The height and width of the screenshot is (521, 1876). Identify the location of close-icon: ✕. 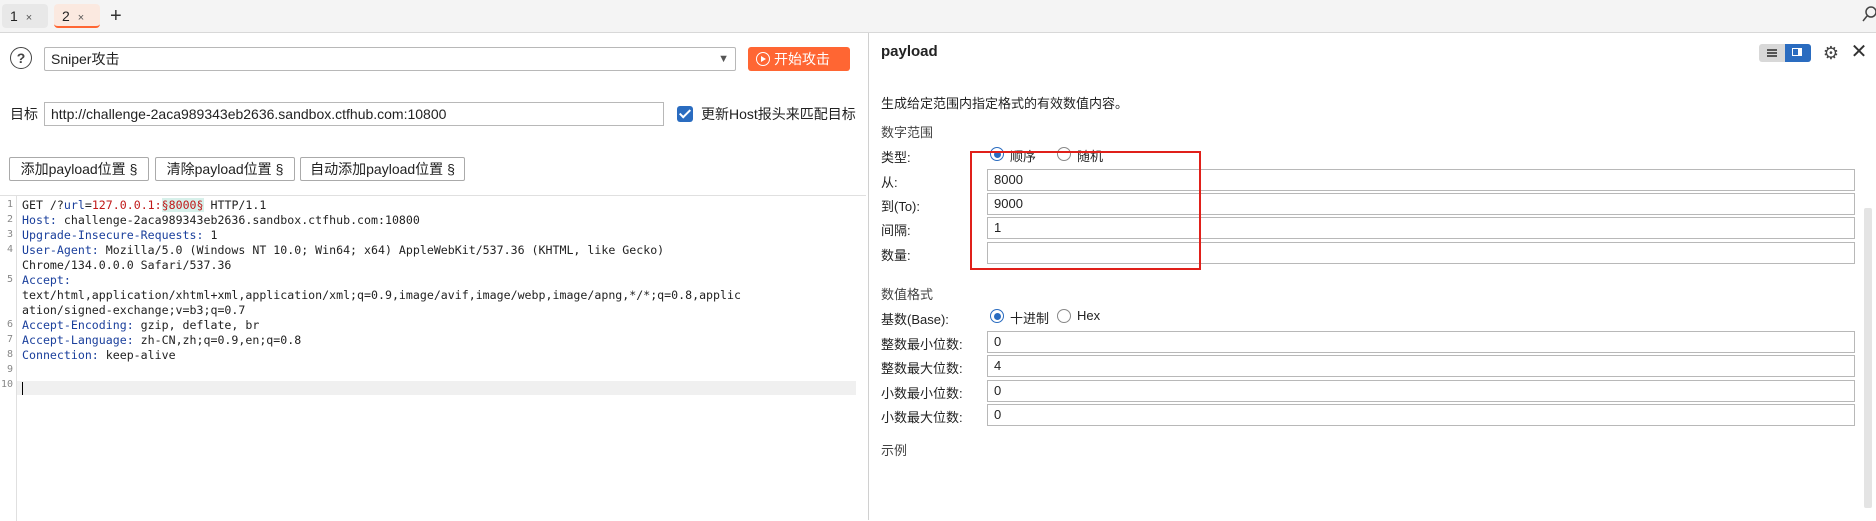
(1859, 52).